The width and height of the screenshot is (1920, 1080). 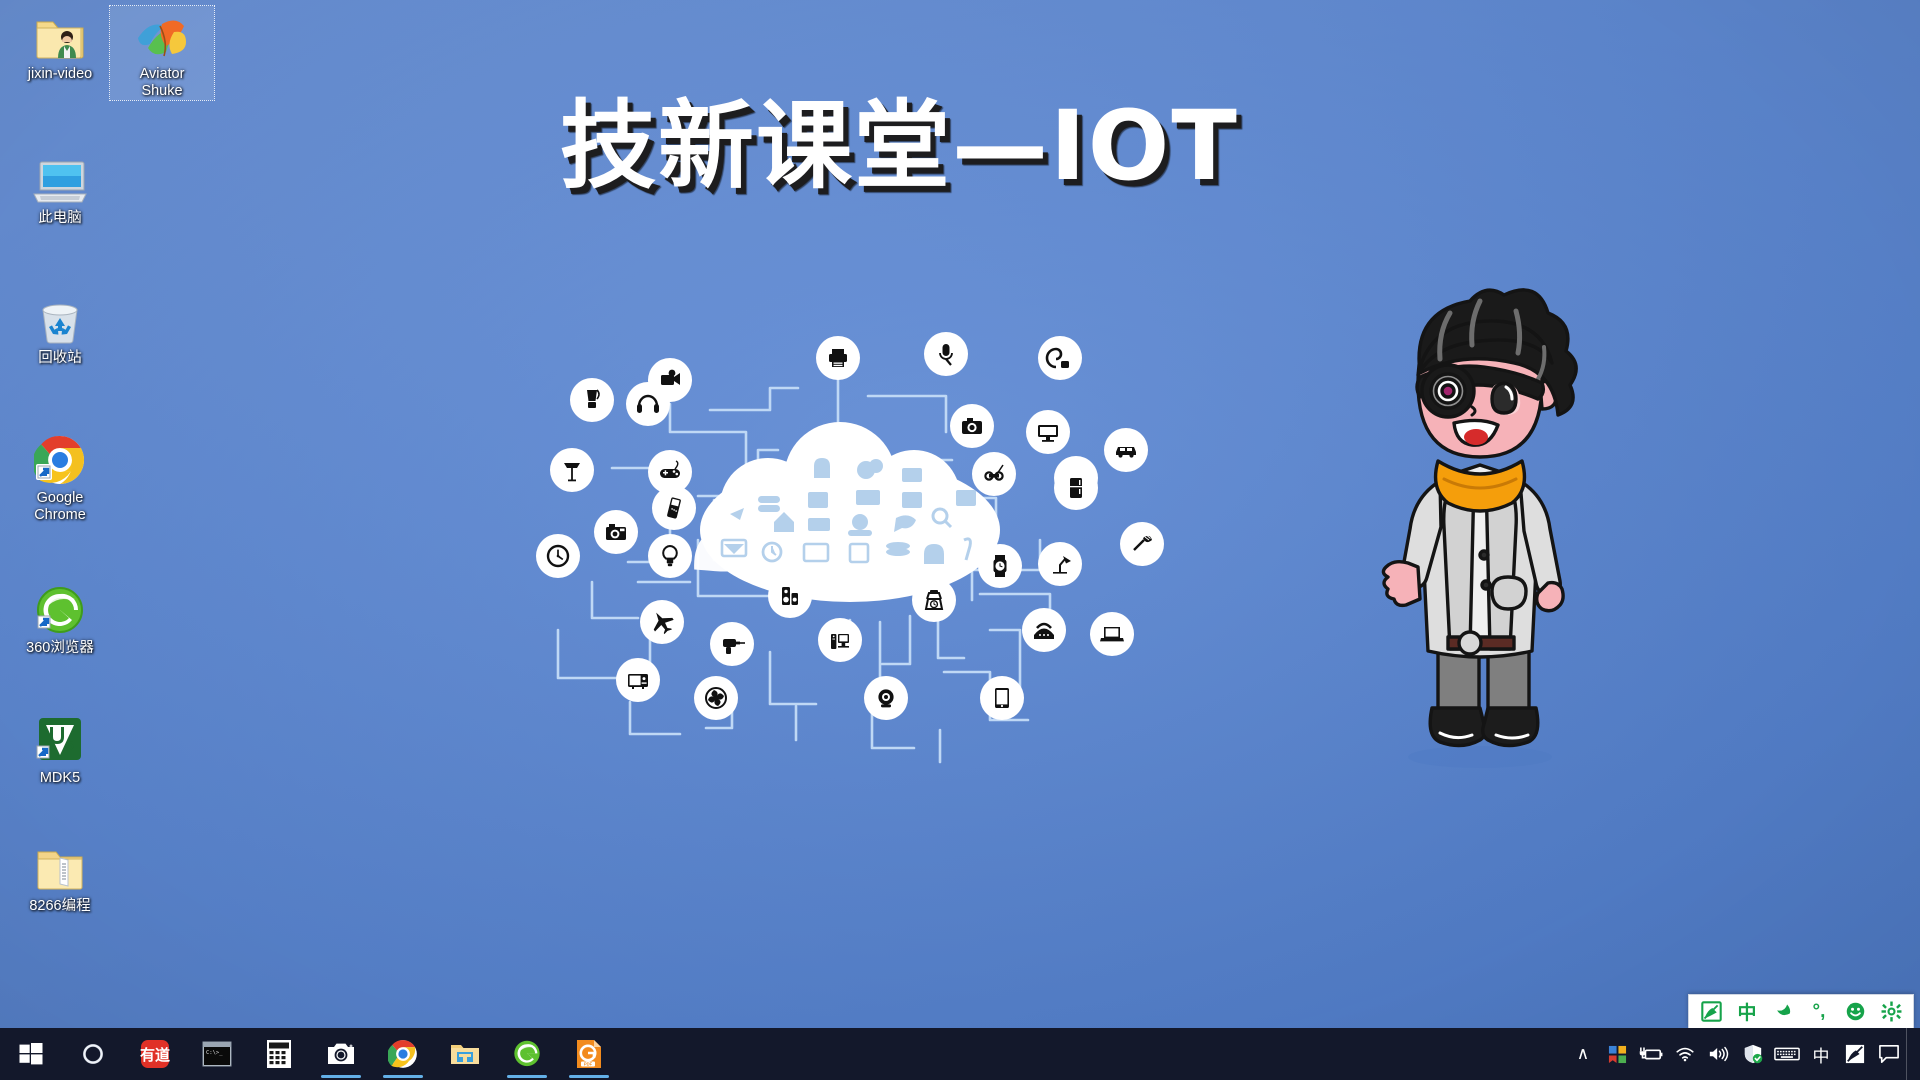 What do you see at coordinates (60, 738) in the screenshot?
I see `mdk5-icon: 5` at bounding box center [60, 738].